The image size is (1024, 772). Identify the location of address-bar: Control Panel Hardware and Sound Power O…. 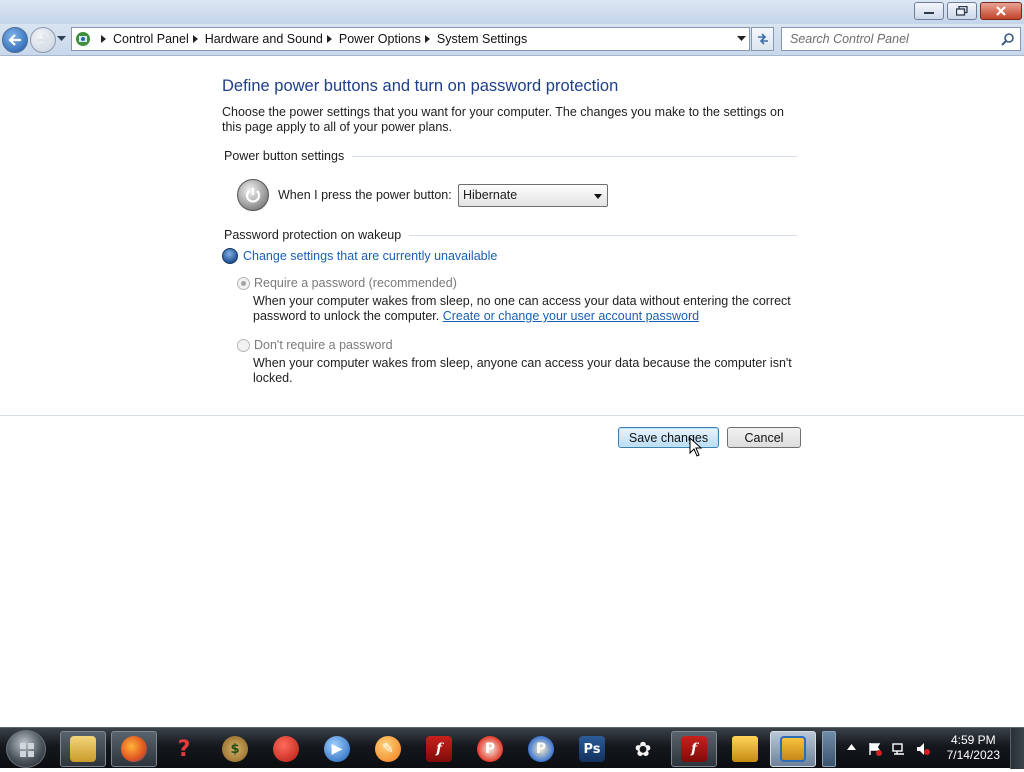
(410, 39).